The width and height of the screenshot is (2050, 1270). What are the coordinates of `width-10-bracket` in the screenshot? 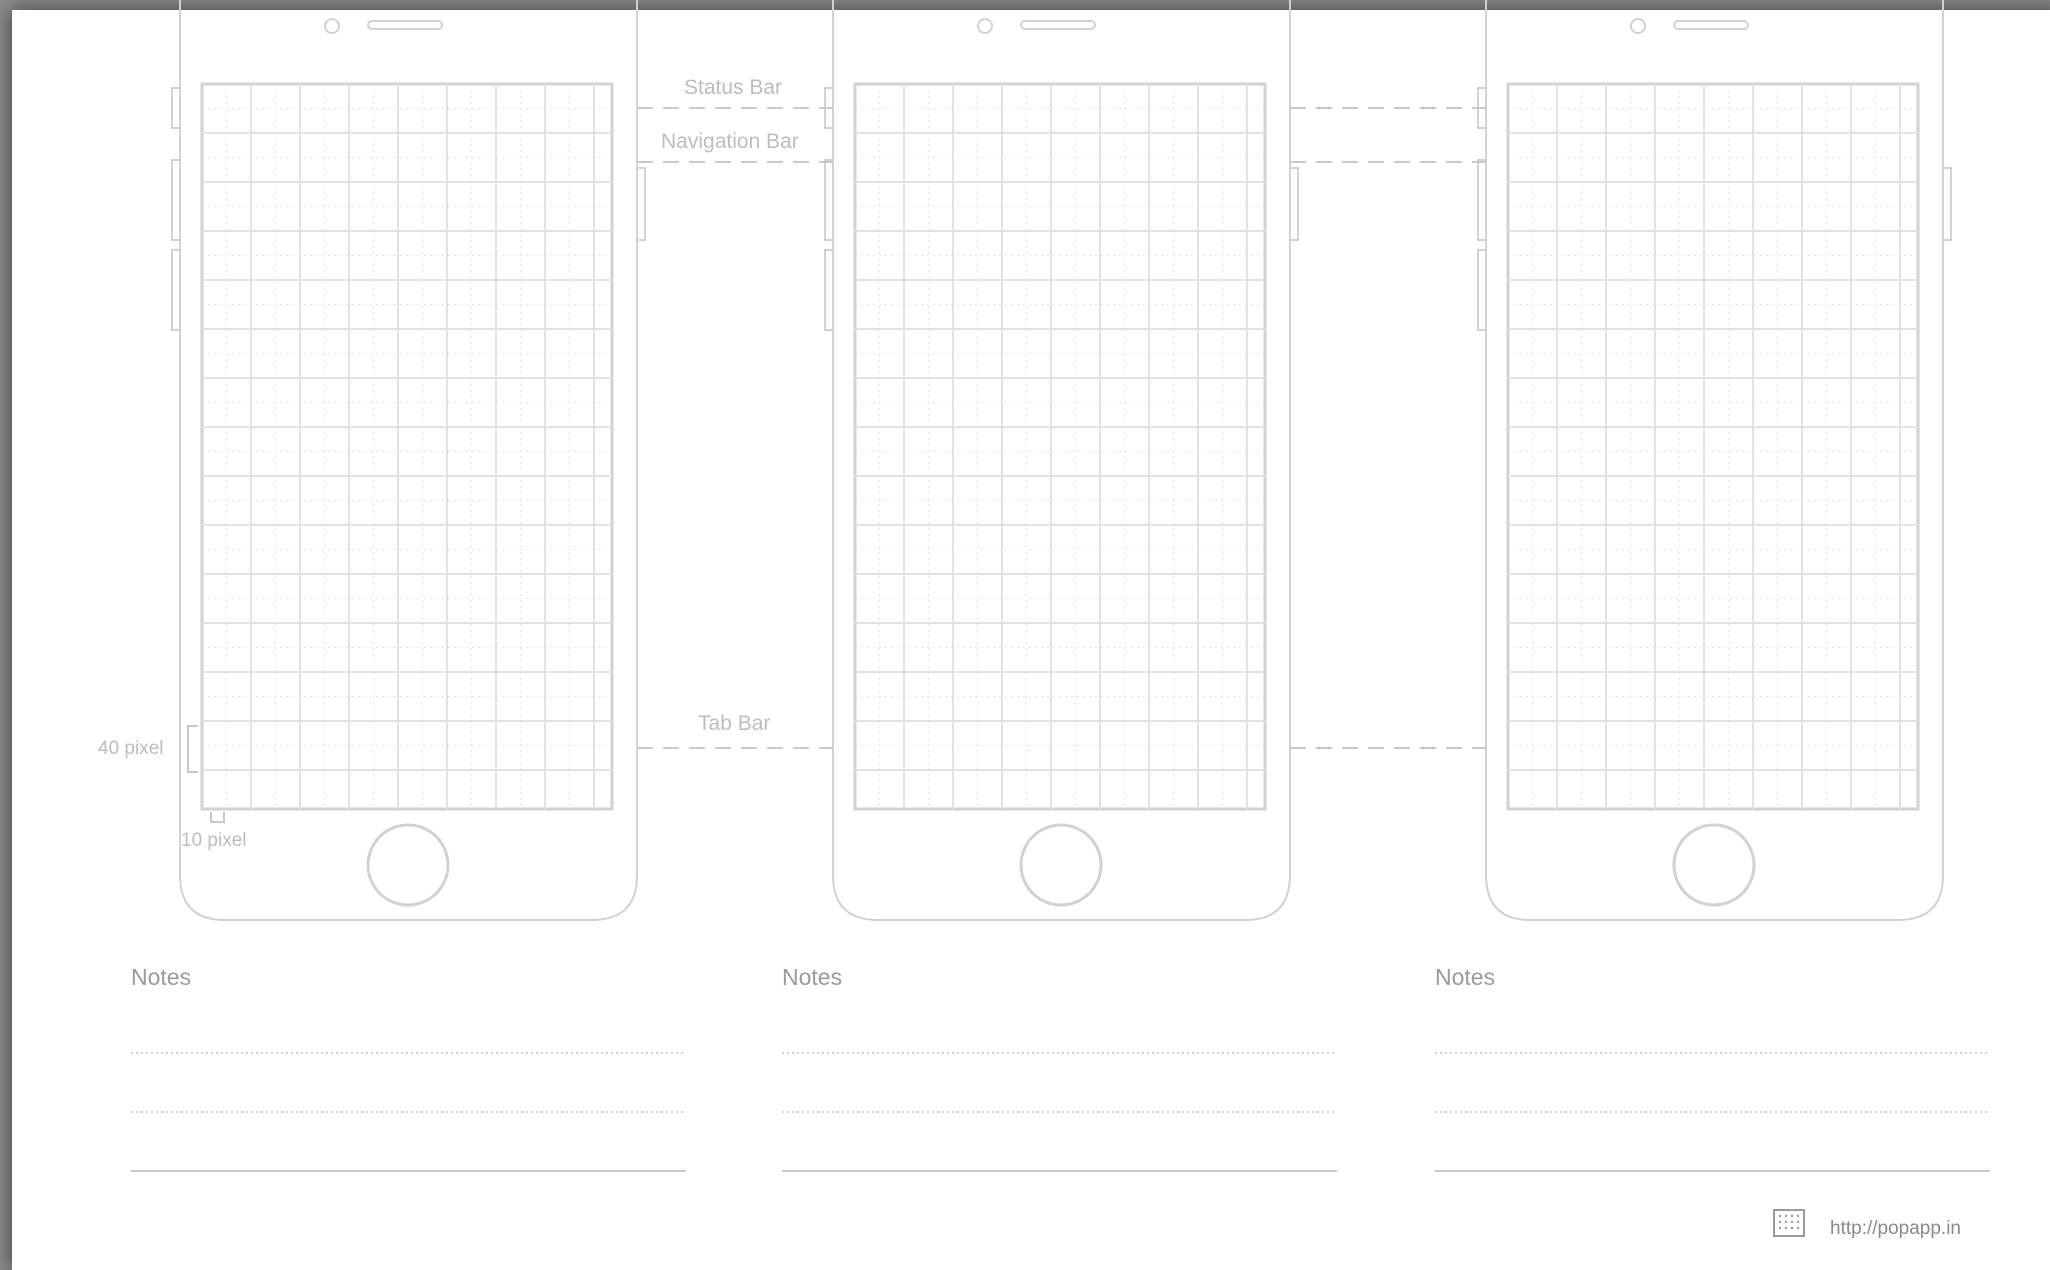 It's located at (217, 817).